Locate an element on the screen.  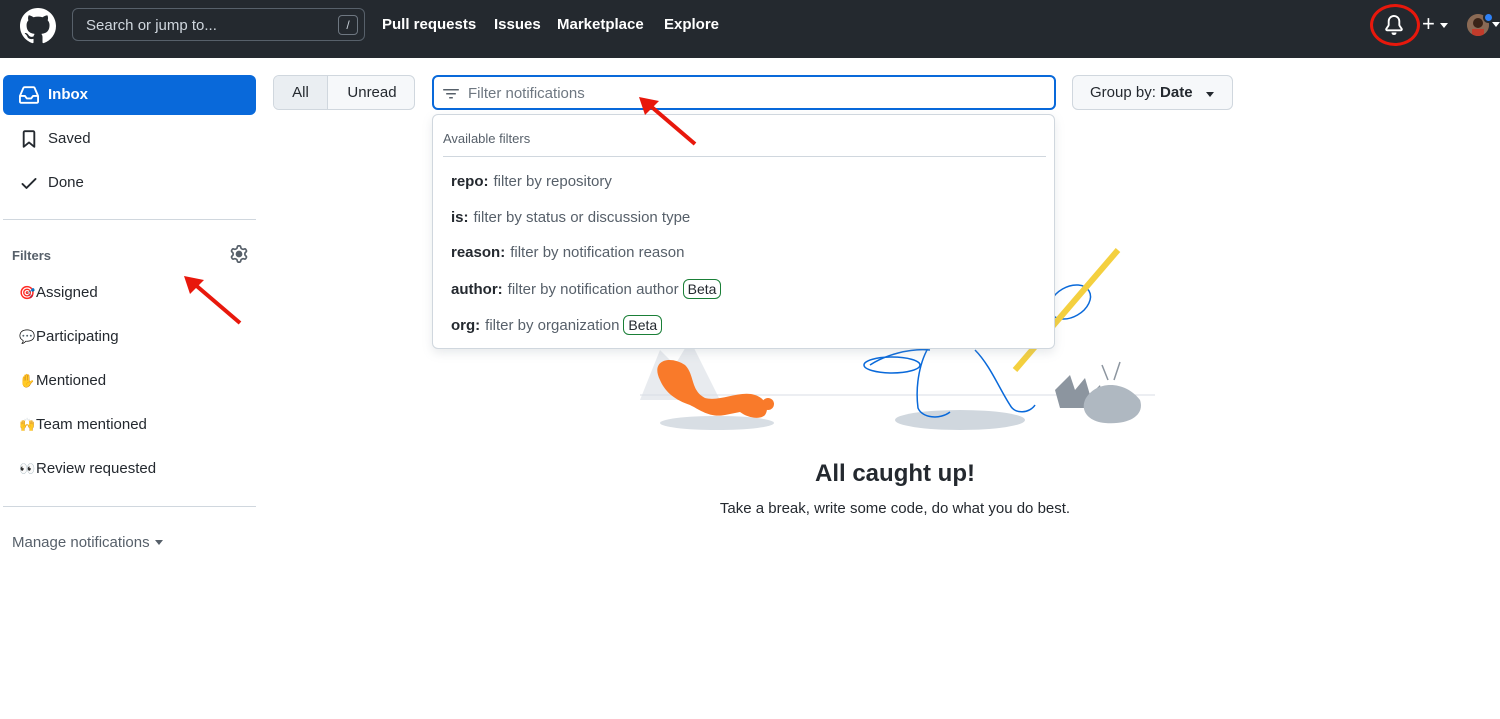
filter-review-requested: 👀Review requested is located at coordinates (87, 468).